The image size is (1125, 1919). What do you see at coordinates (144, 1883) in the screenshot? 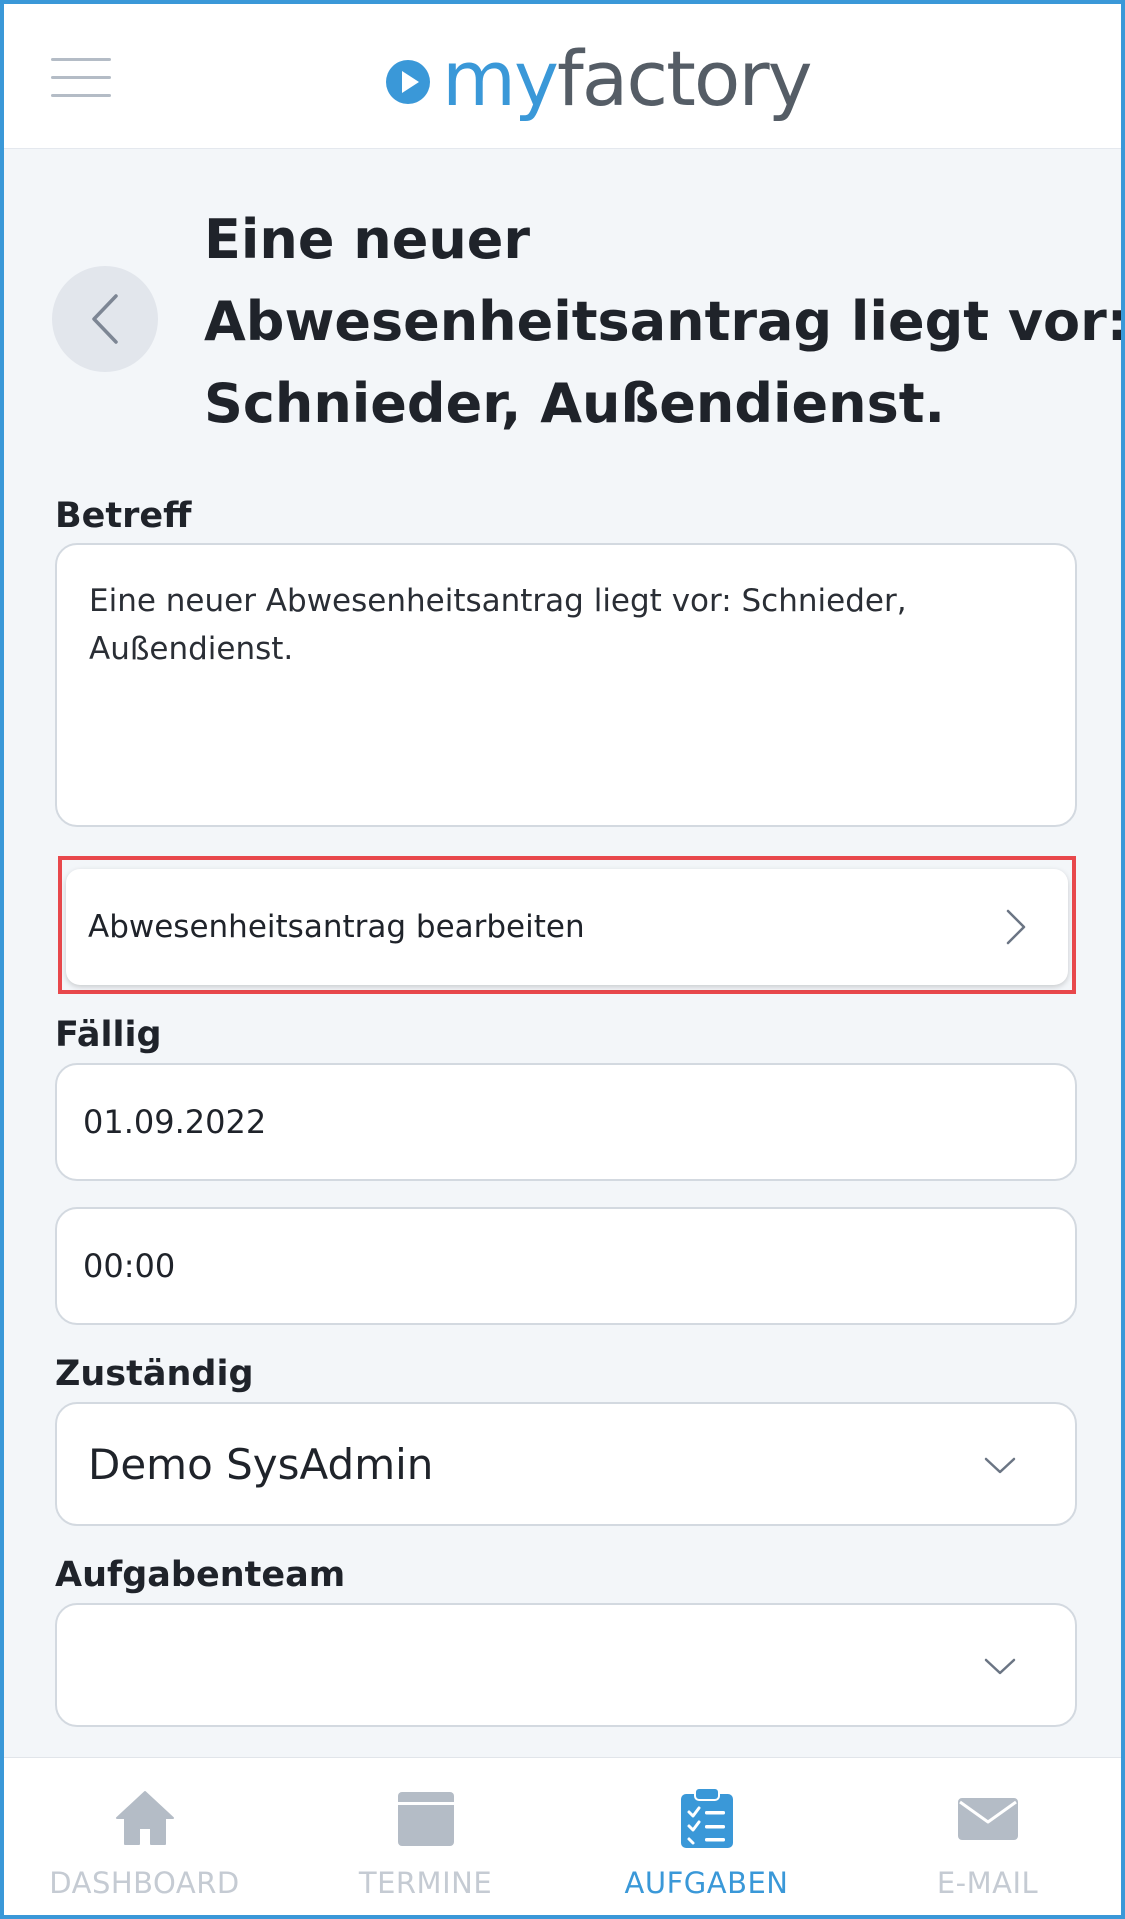
I see `nav-label-dashboard: DASHBOARD` at bounding box center [144, 1883].